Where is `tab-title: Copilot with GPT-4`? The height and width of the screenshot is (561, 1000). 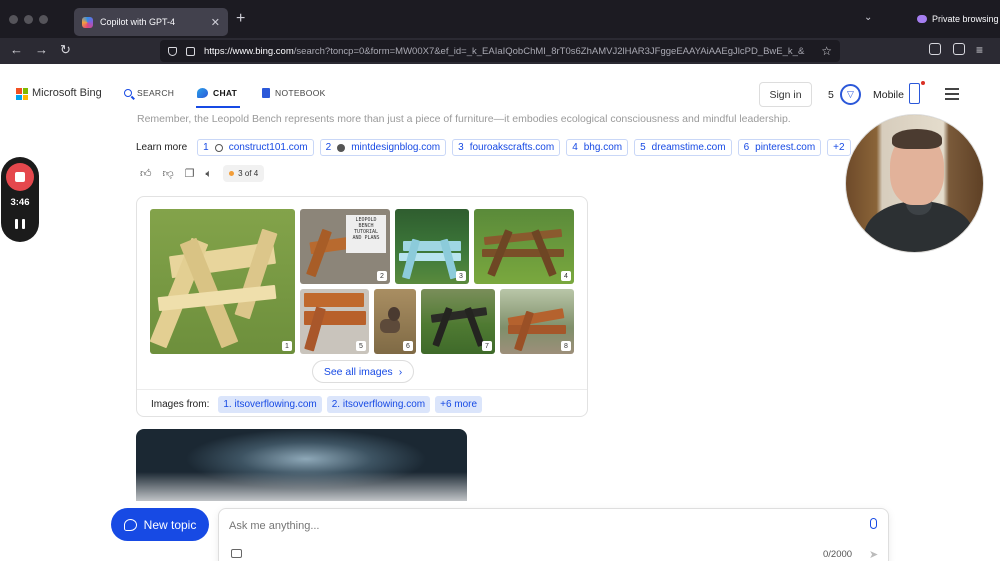
tab-title: Copilot with GPT-4 is located at coordinates (138, 22).